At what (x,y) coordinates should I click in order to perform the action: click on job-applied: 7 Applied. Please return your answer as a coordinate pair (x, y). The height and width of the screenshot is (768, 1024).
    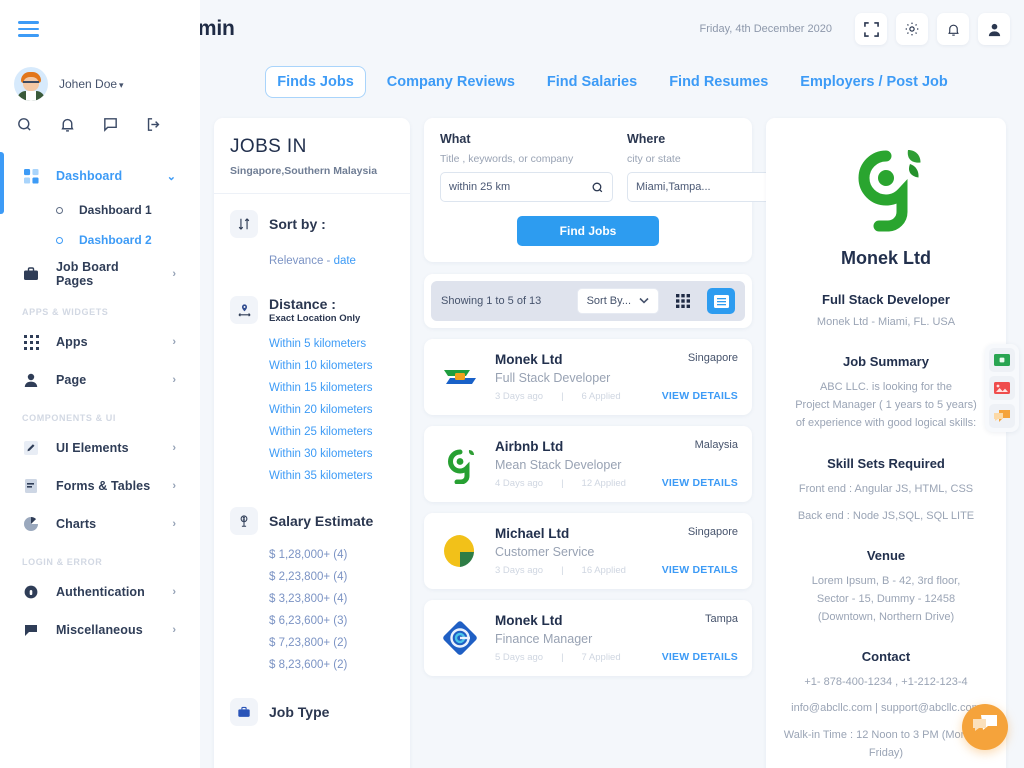
    Looking at the image, I should click on (601, 657).